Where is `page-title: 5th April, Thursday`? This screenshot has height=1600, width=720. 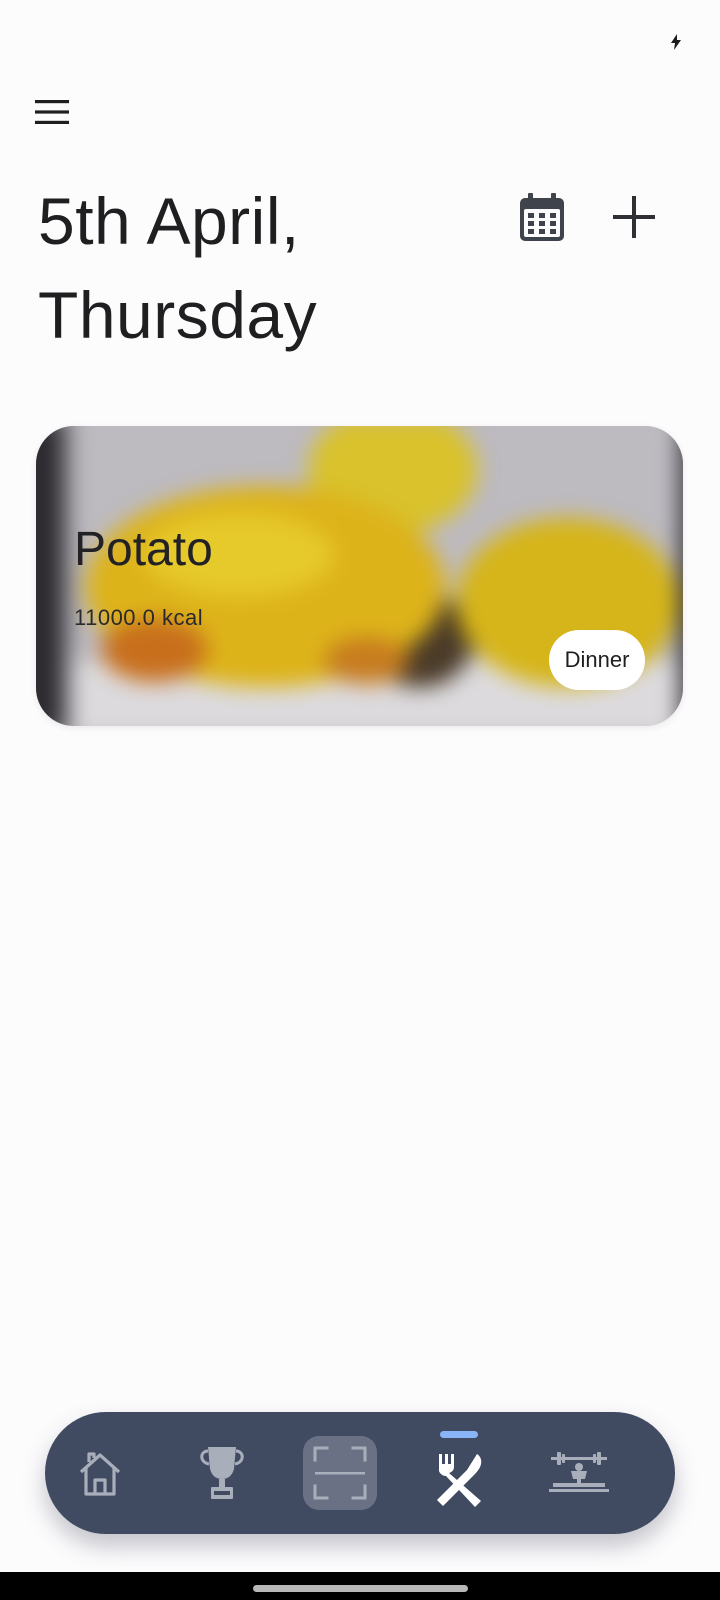
page-title: 5th April, Thursday is located at coordinates (258, 268).